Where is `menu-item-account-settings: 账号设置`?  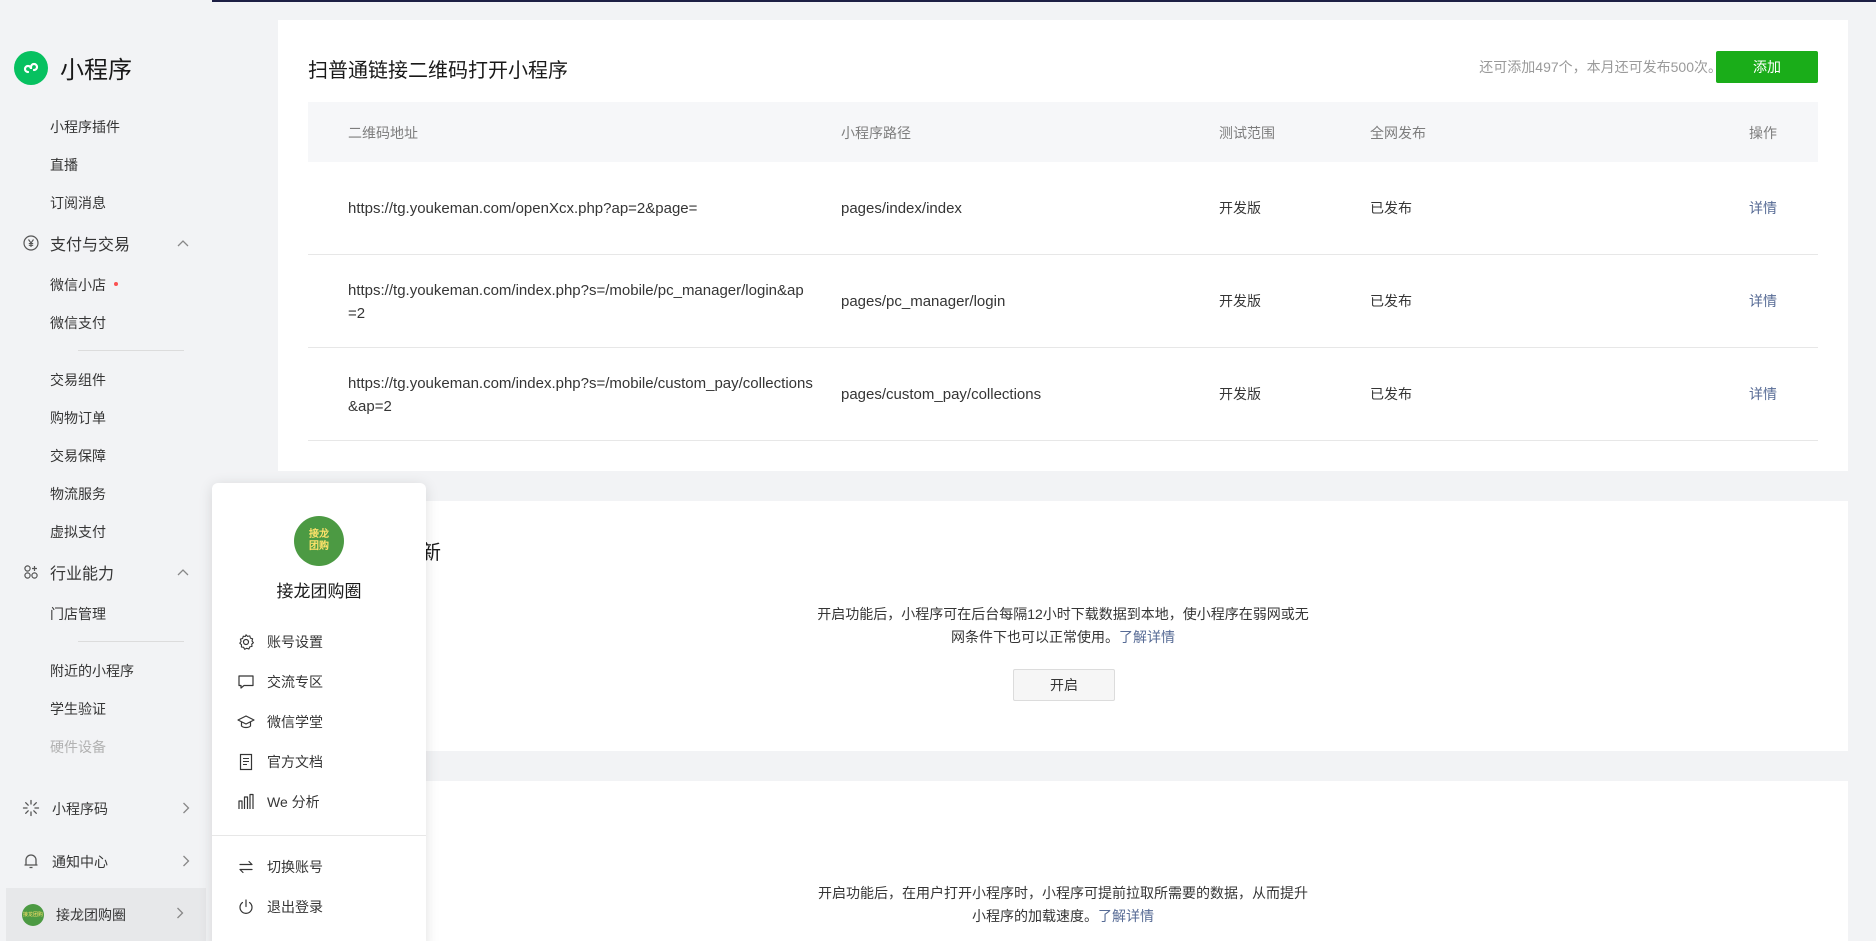
menu-item-account-settings: 账号设置 is located at coordinates (280, 642).